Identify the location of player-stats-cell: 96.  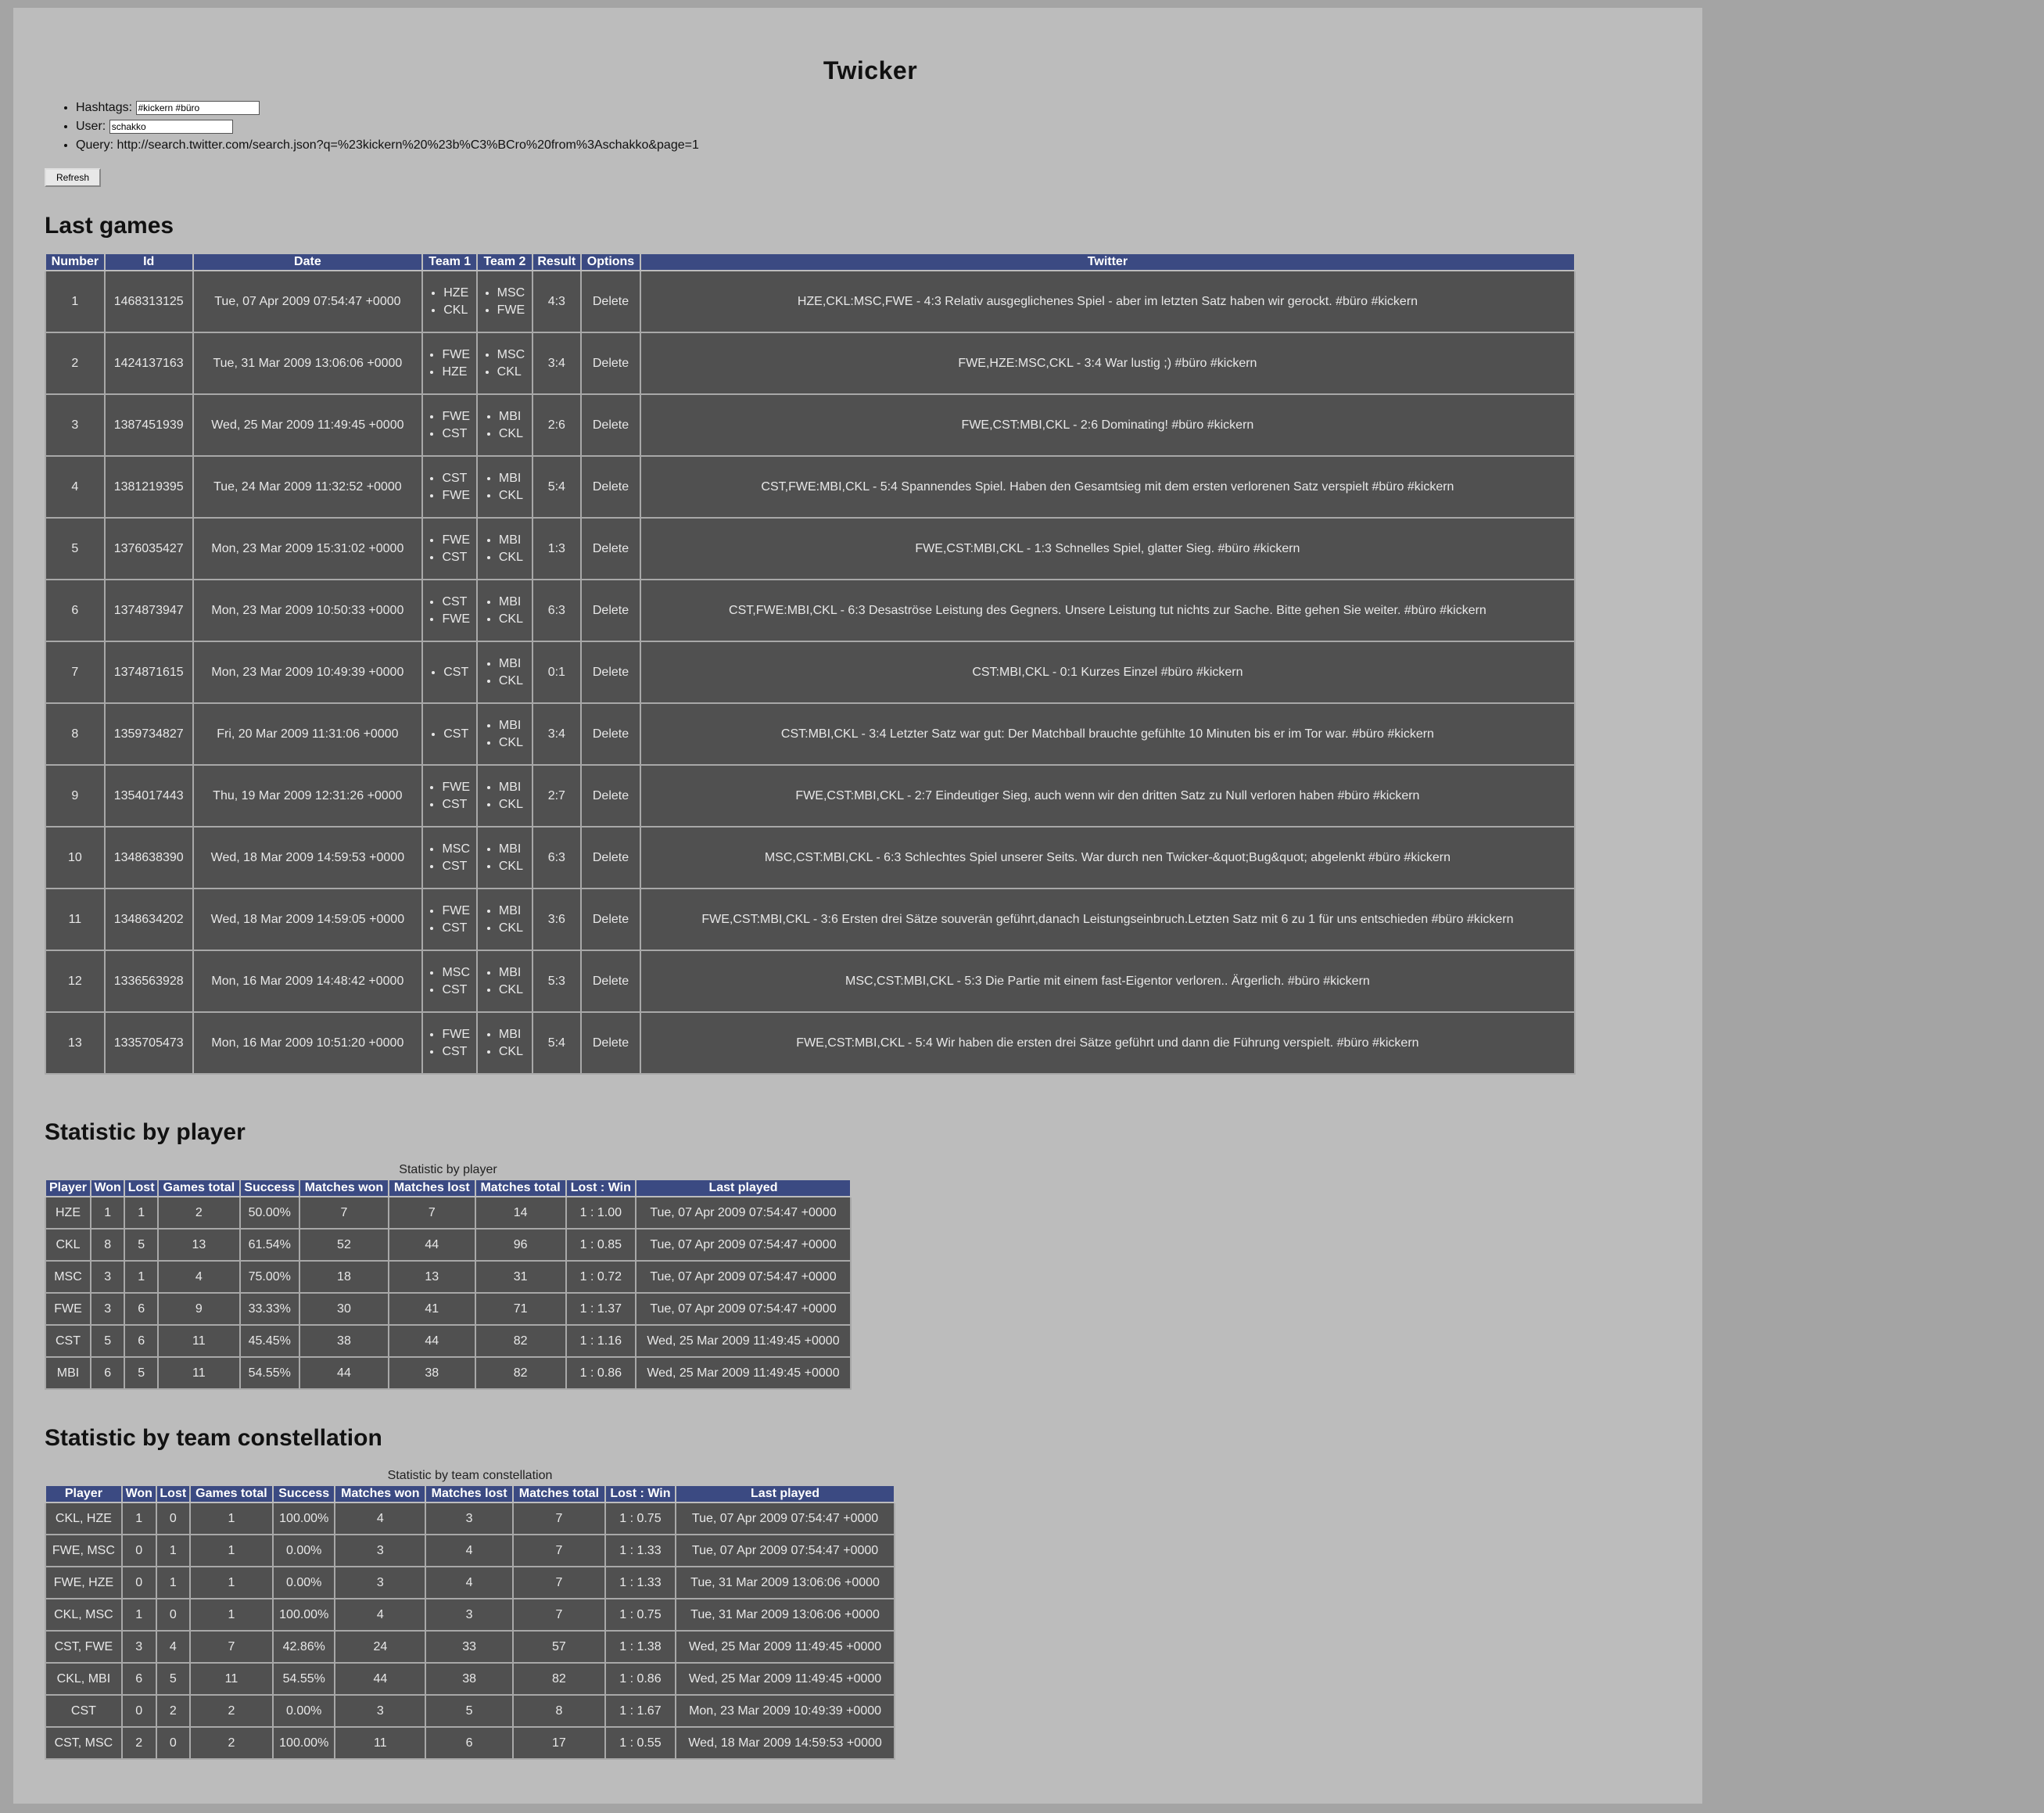
(520, 1245).